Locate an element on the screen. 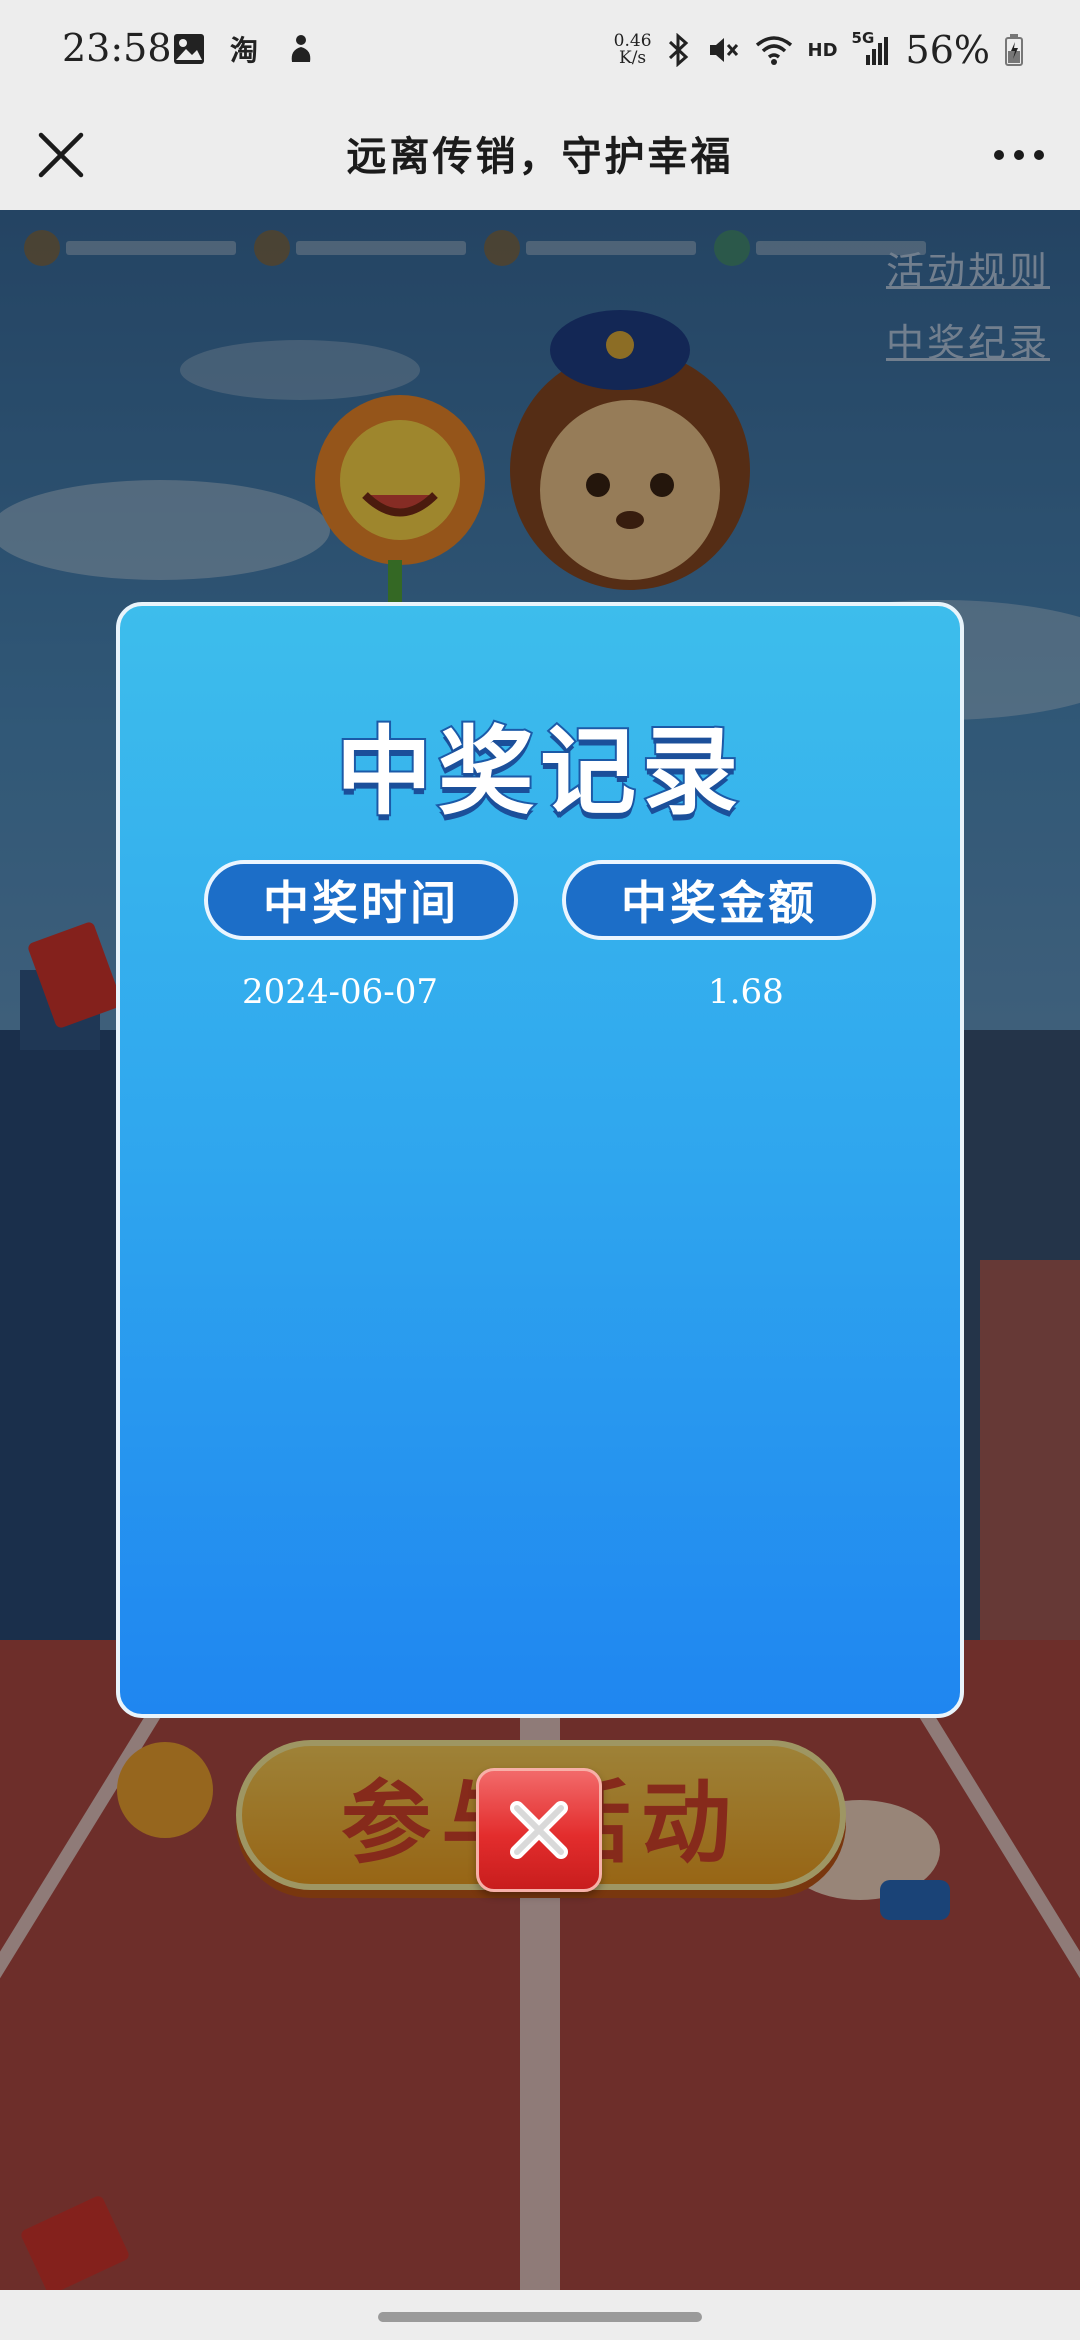  bluetooth-icon is located at coordinates (678, 50).